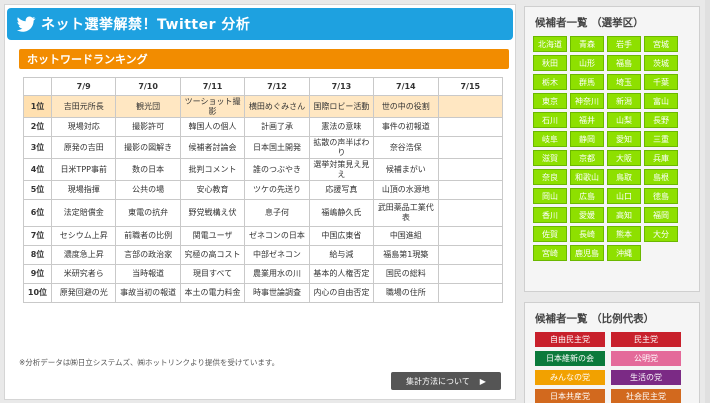  What do you see at coordinates (83, 293) in the screenshot?
I see `hot-word-cell: 原発回避の光` at bounding box center [83, 293].